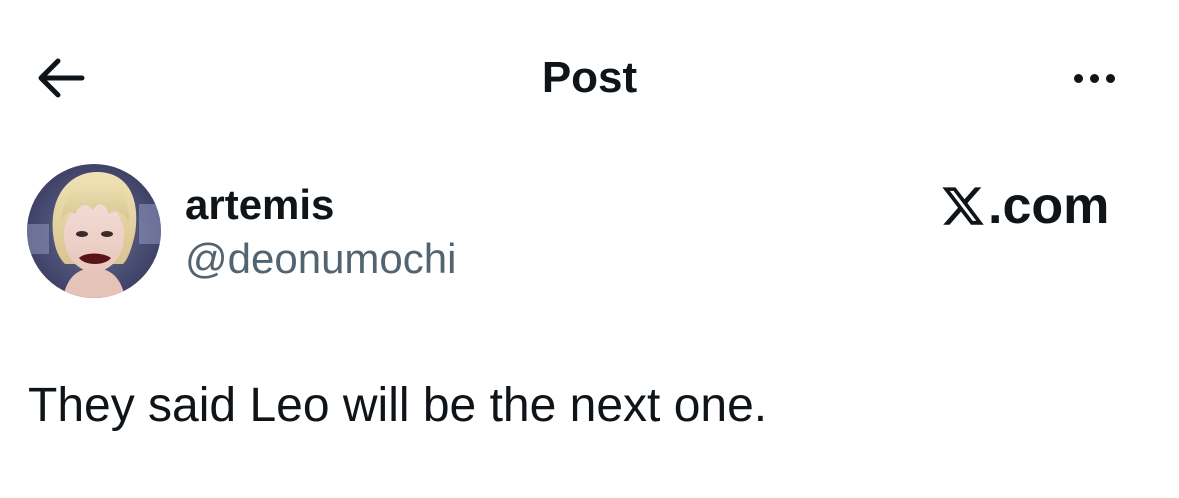 The height and width of the screenshot is (498, 1179). I want to click on x-watermark: .com, so click(1024, 206).